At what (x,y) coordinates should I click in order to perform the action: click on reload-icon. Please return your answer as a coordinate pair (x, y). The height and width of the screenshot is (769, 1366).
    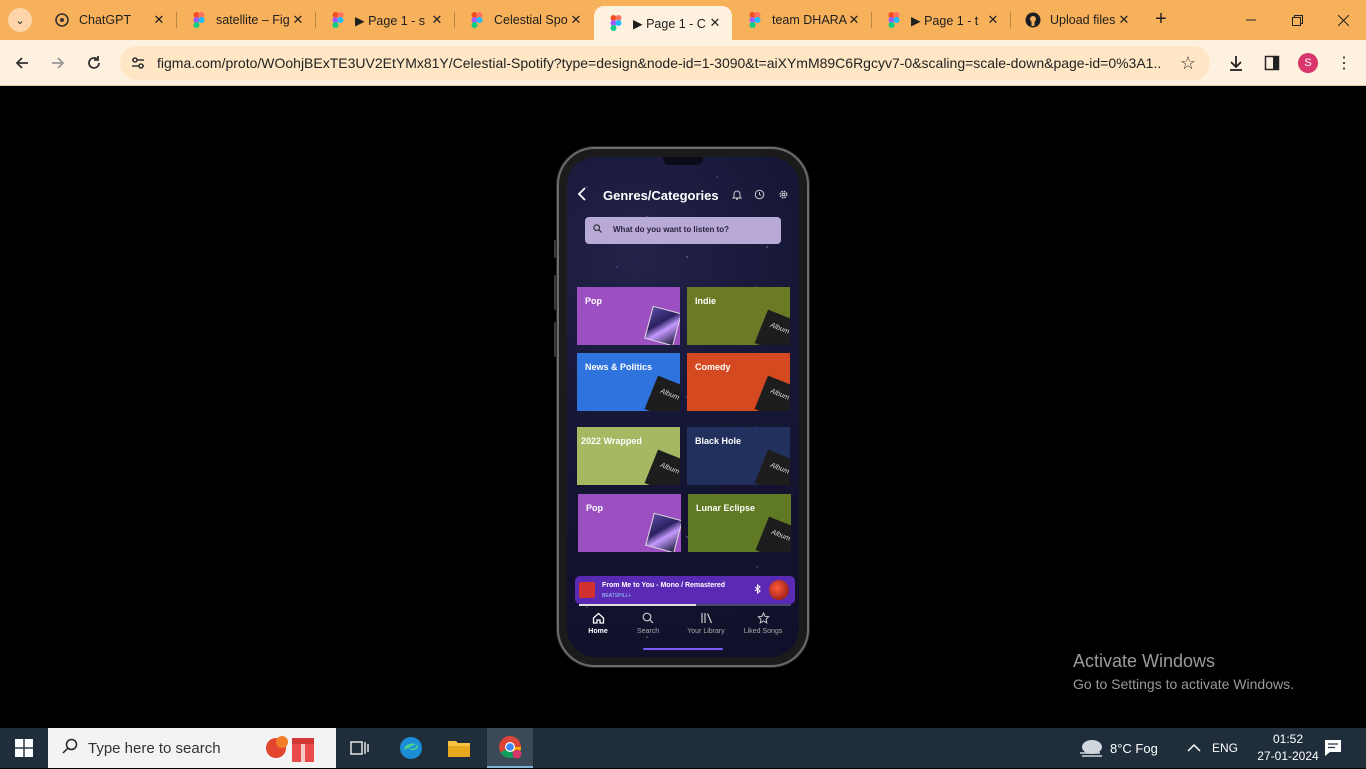
    Looking at the image, I should click on (94, 62).